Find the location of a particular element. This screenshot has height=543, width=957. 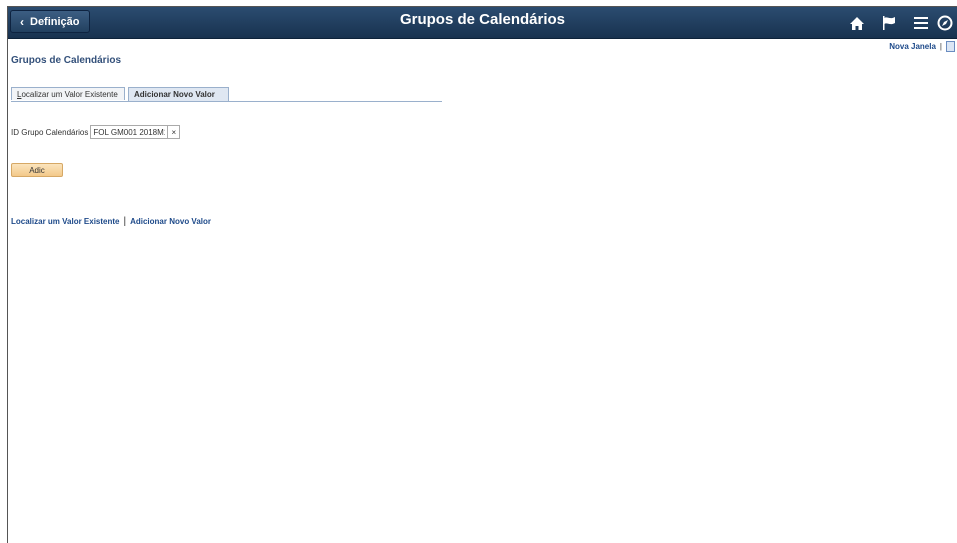

id-field-input is located at coordinates (129, 132).